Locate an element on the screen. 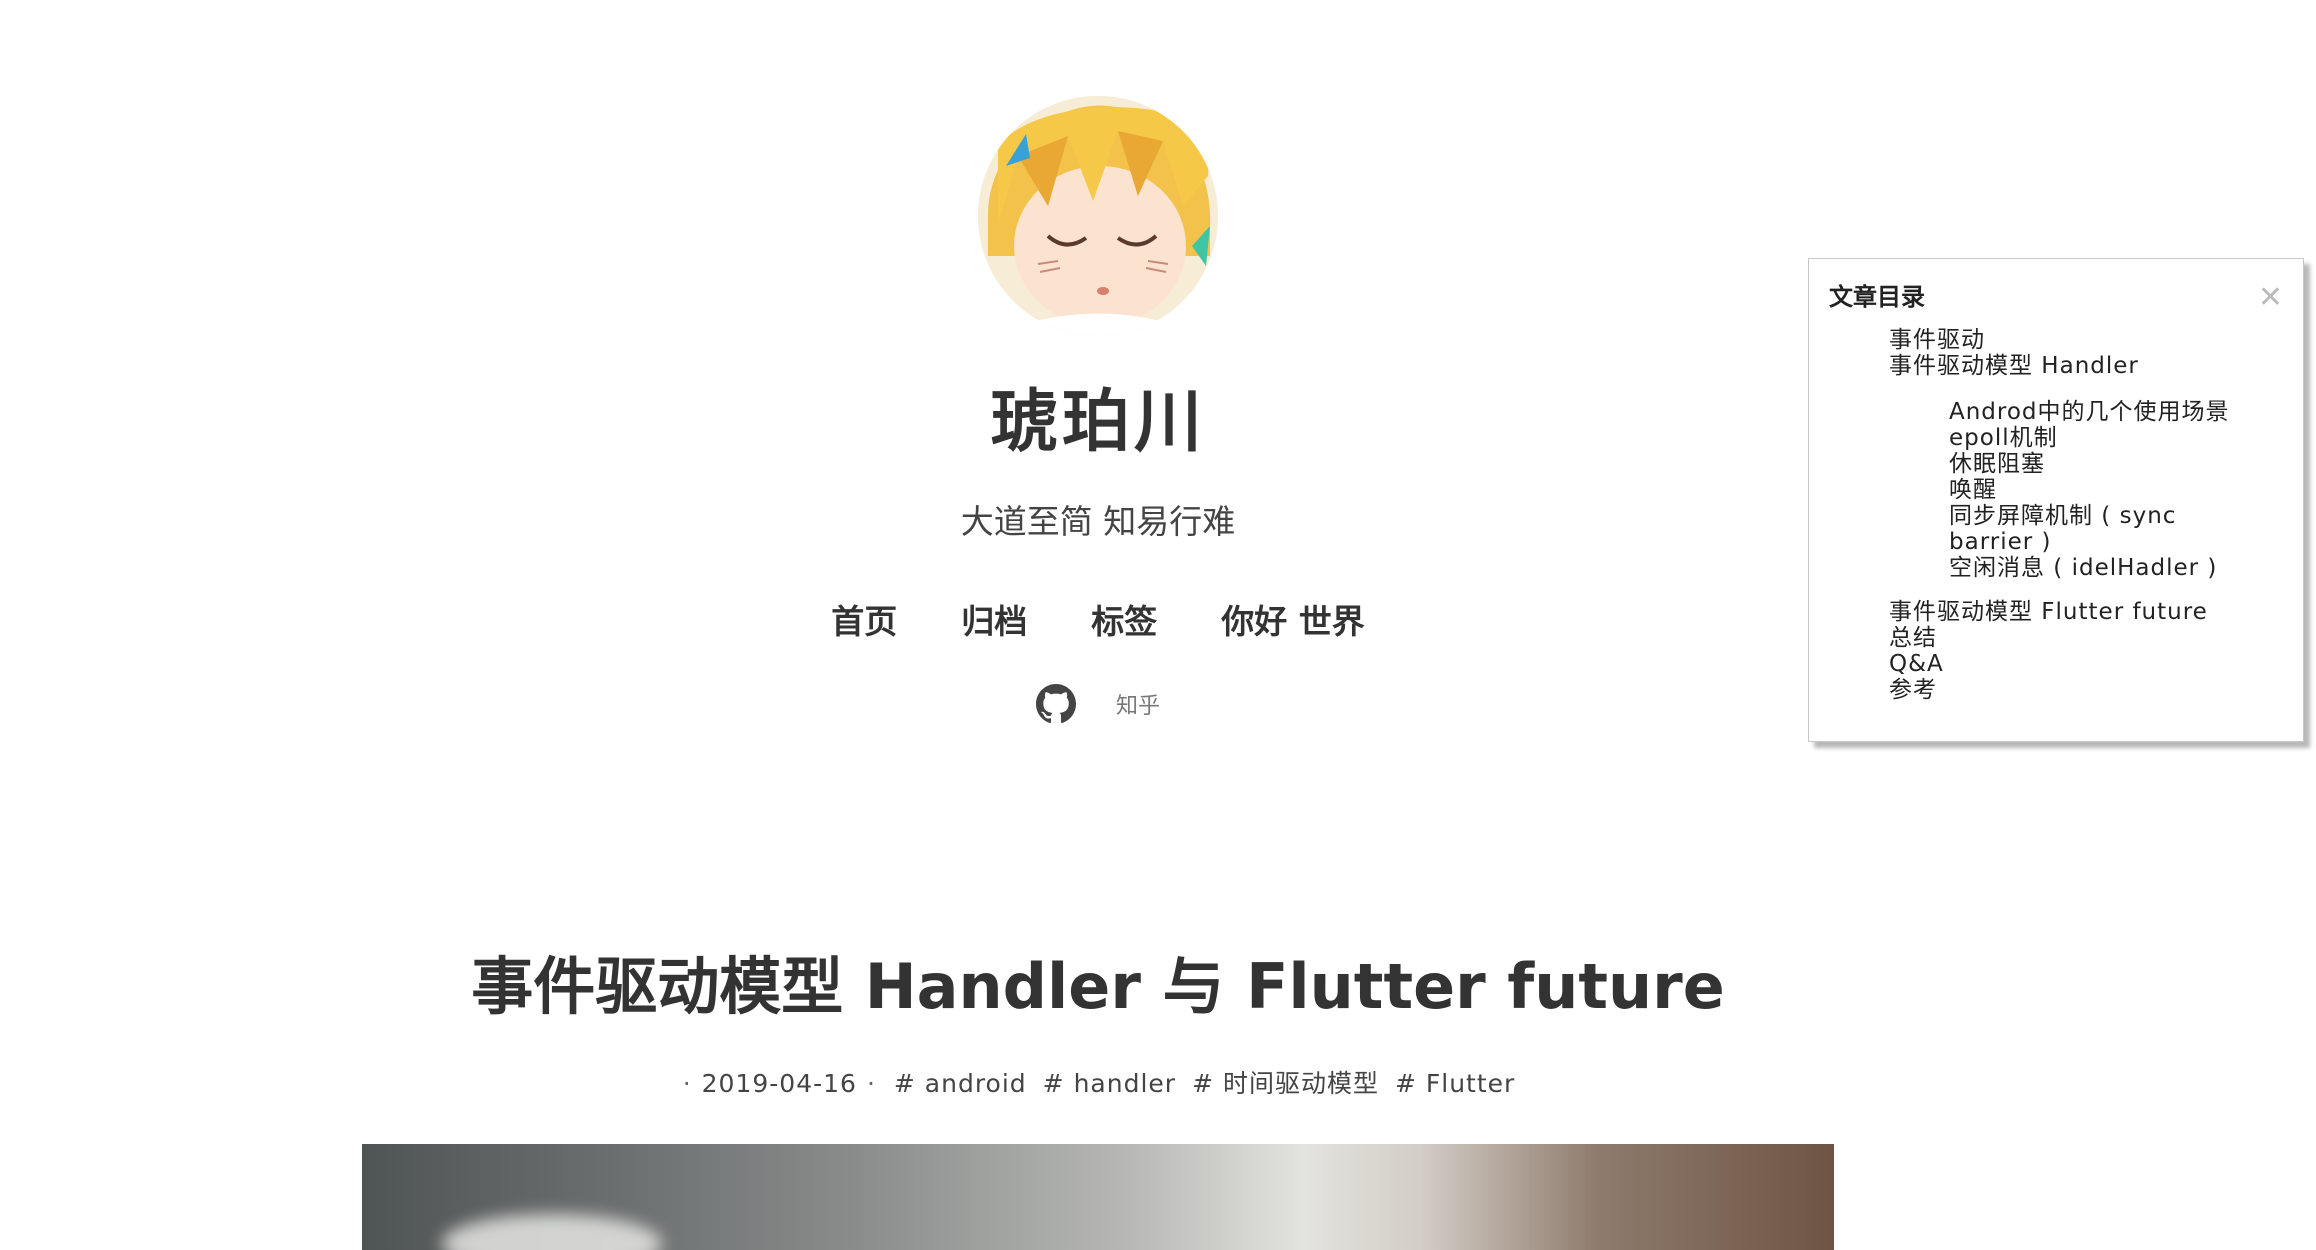  nav-item-home: 首页 is located at coordinates (864, 622).